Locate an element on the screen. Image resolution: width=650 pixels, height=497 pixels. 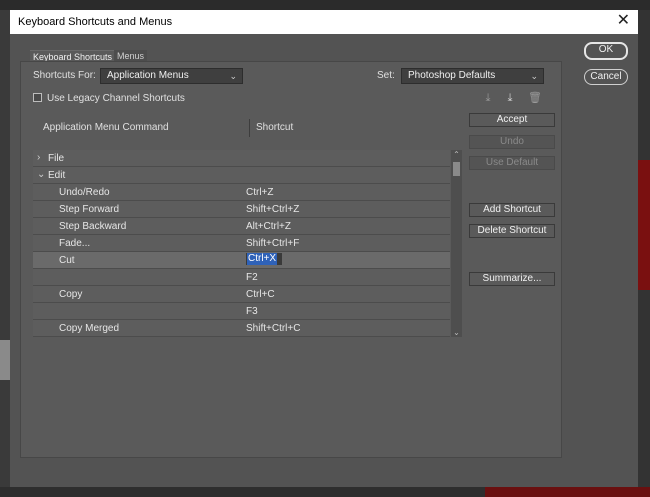
row-command: Copy is located at coordinates (71, 294).